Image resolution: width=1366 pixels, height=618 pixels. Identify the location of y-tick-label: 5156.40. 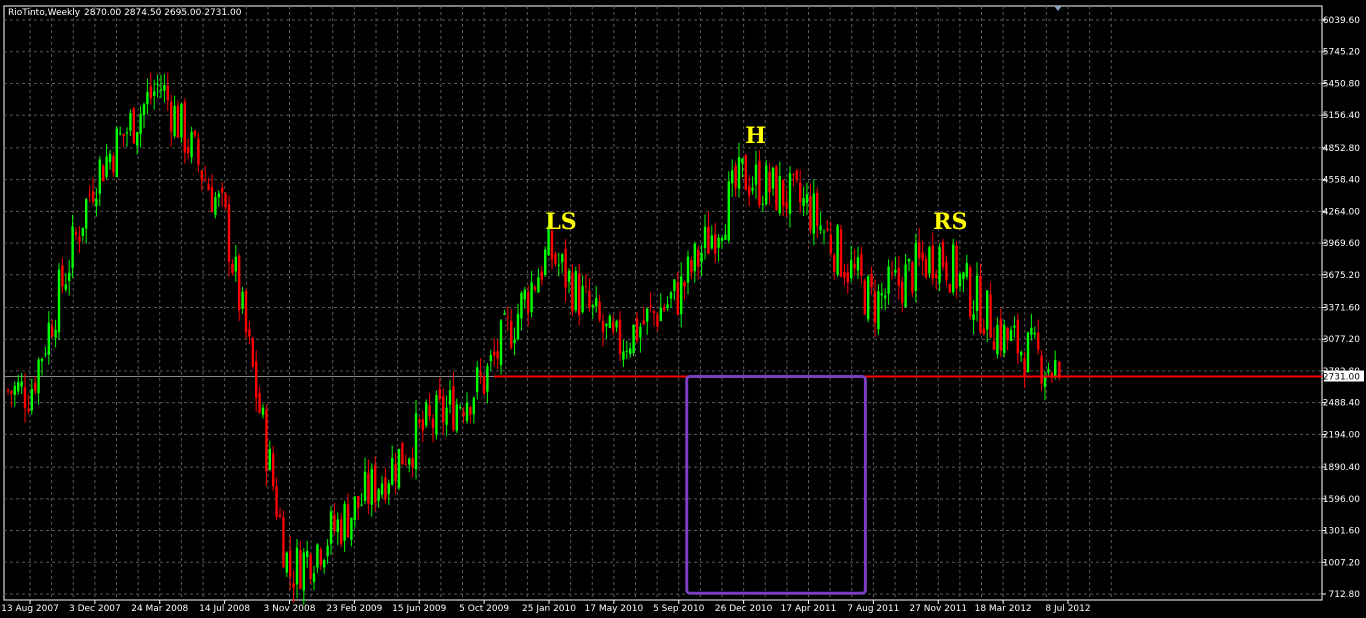
(1341, 116).